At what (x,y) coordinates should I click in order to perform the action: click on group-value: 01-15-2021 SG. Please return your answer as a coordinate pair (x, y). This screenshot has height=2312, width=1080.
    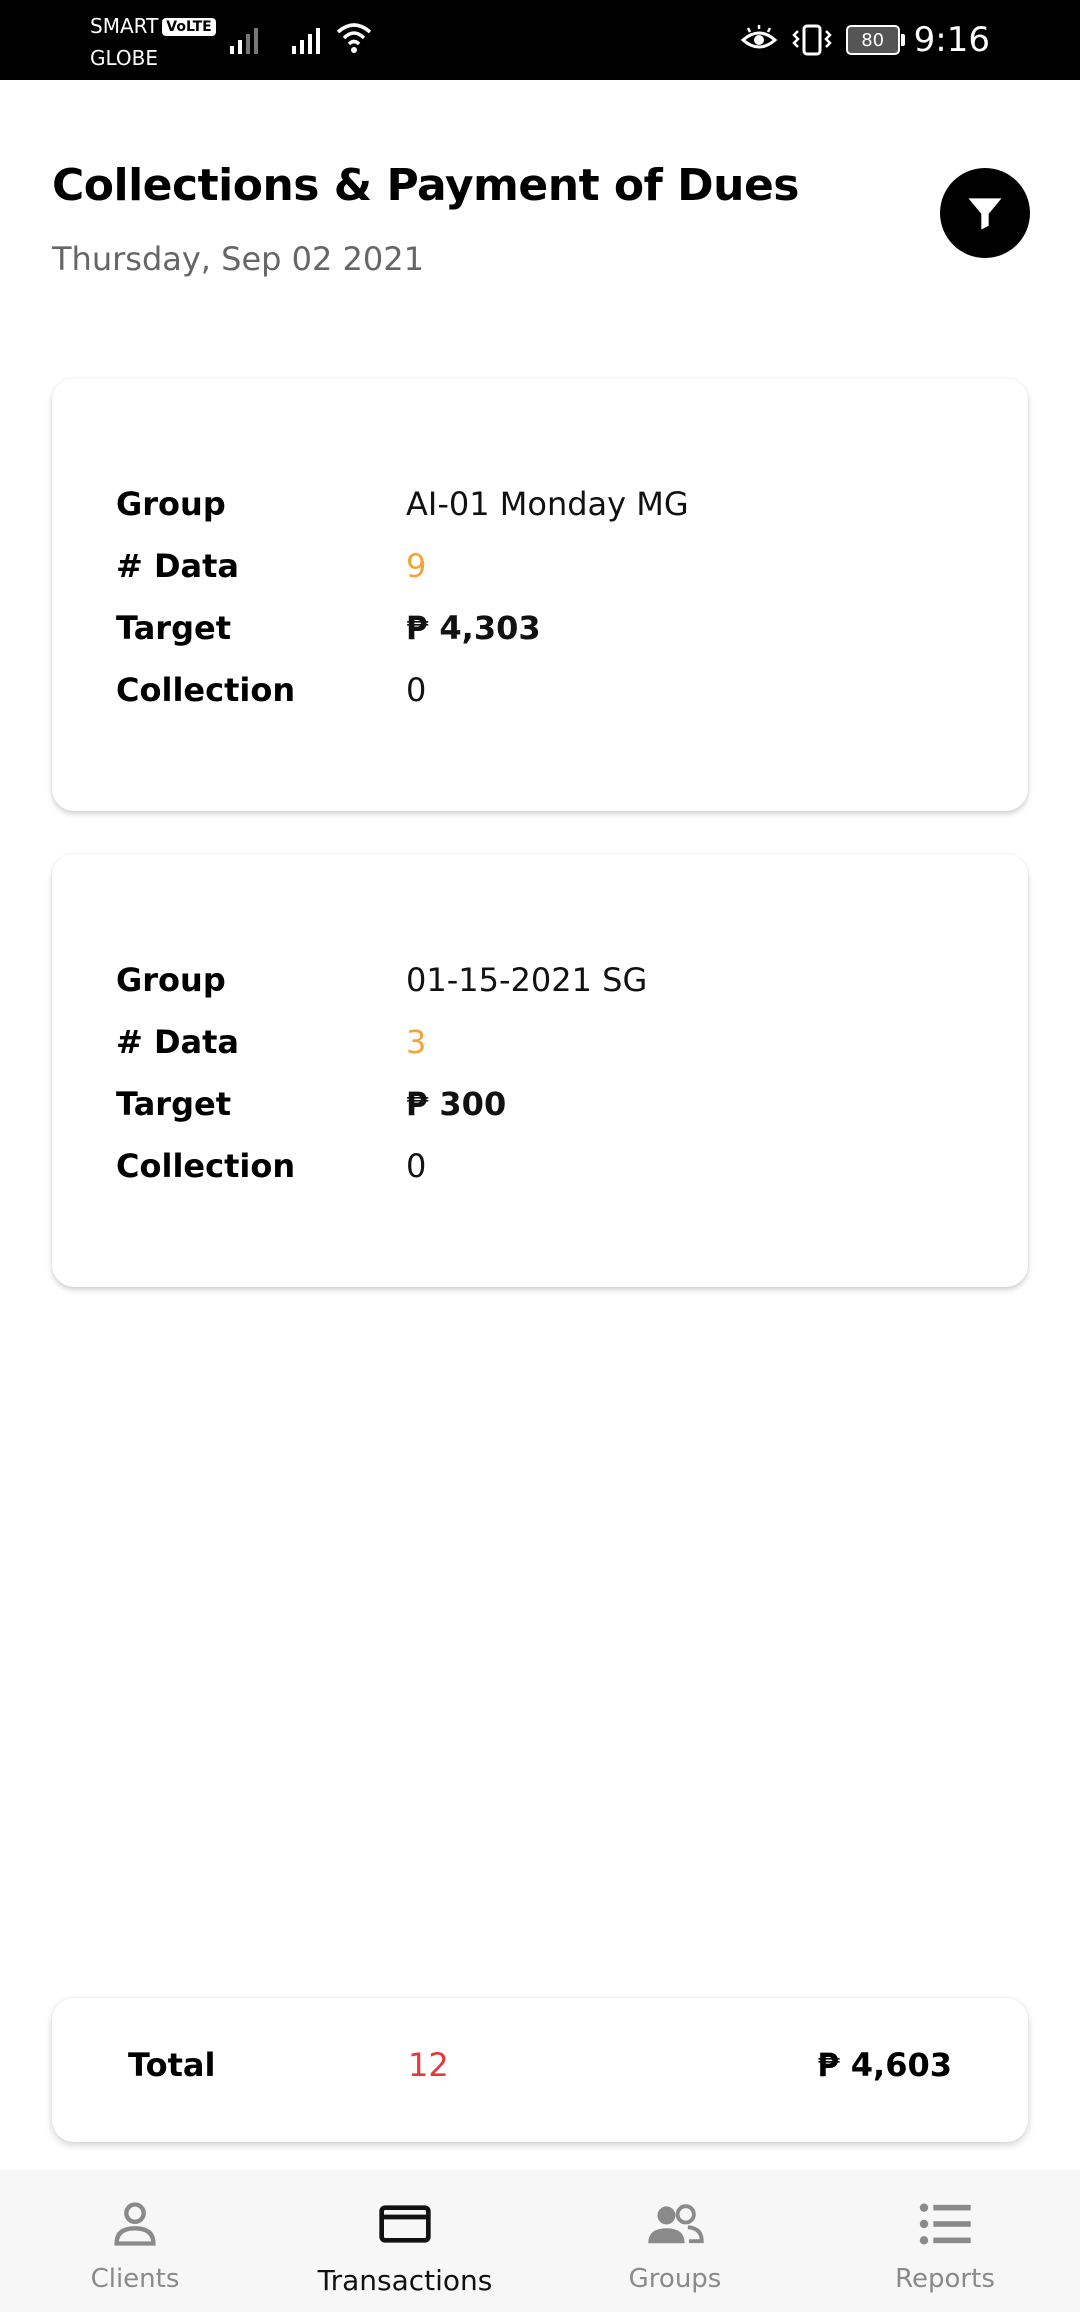
    Looking at the image, I should click on (527, 980).